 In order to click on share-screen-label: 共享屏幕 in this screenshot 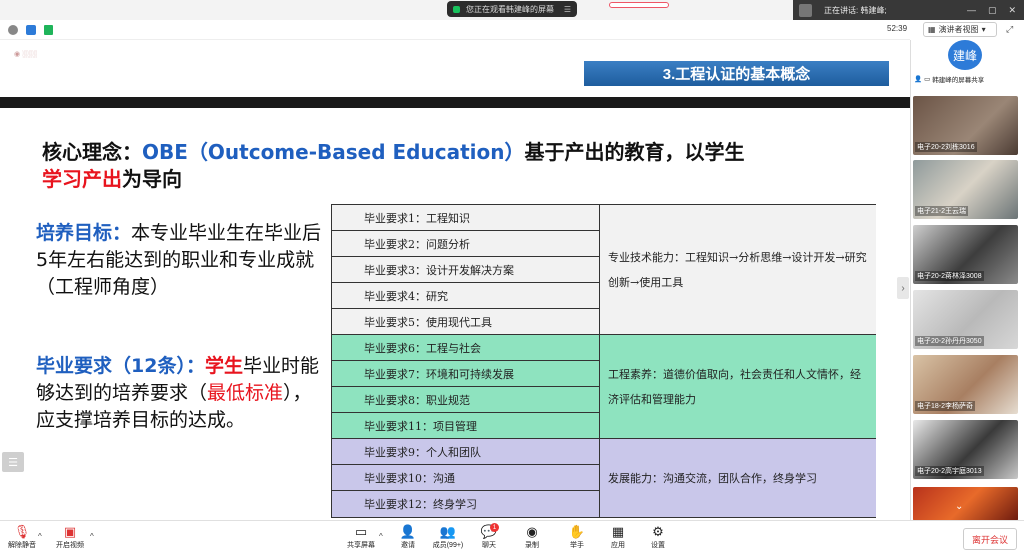, I will do `click(361, 545)`.